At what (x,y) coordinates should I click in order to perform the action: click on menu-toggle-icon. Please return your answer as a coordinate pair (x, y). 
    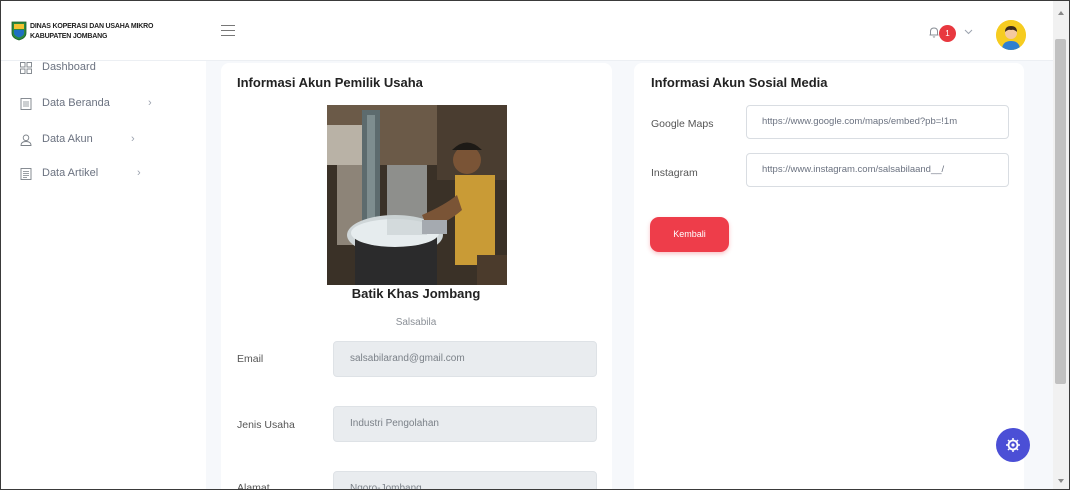
    Looking at the image, I should click on (228, 31).